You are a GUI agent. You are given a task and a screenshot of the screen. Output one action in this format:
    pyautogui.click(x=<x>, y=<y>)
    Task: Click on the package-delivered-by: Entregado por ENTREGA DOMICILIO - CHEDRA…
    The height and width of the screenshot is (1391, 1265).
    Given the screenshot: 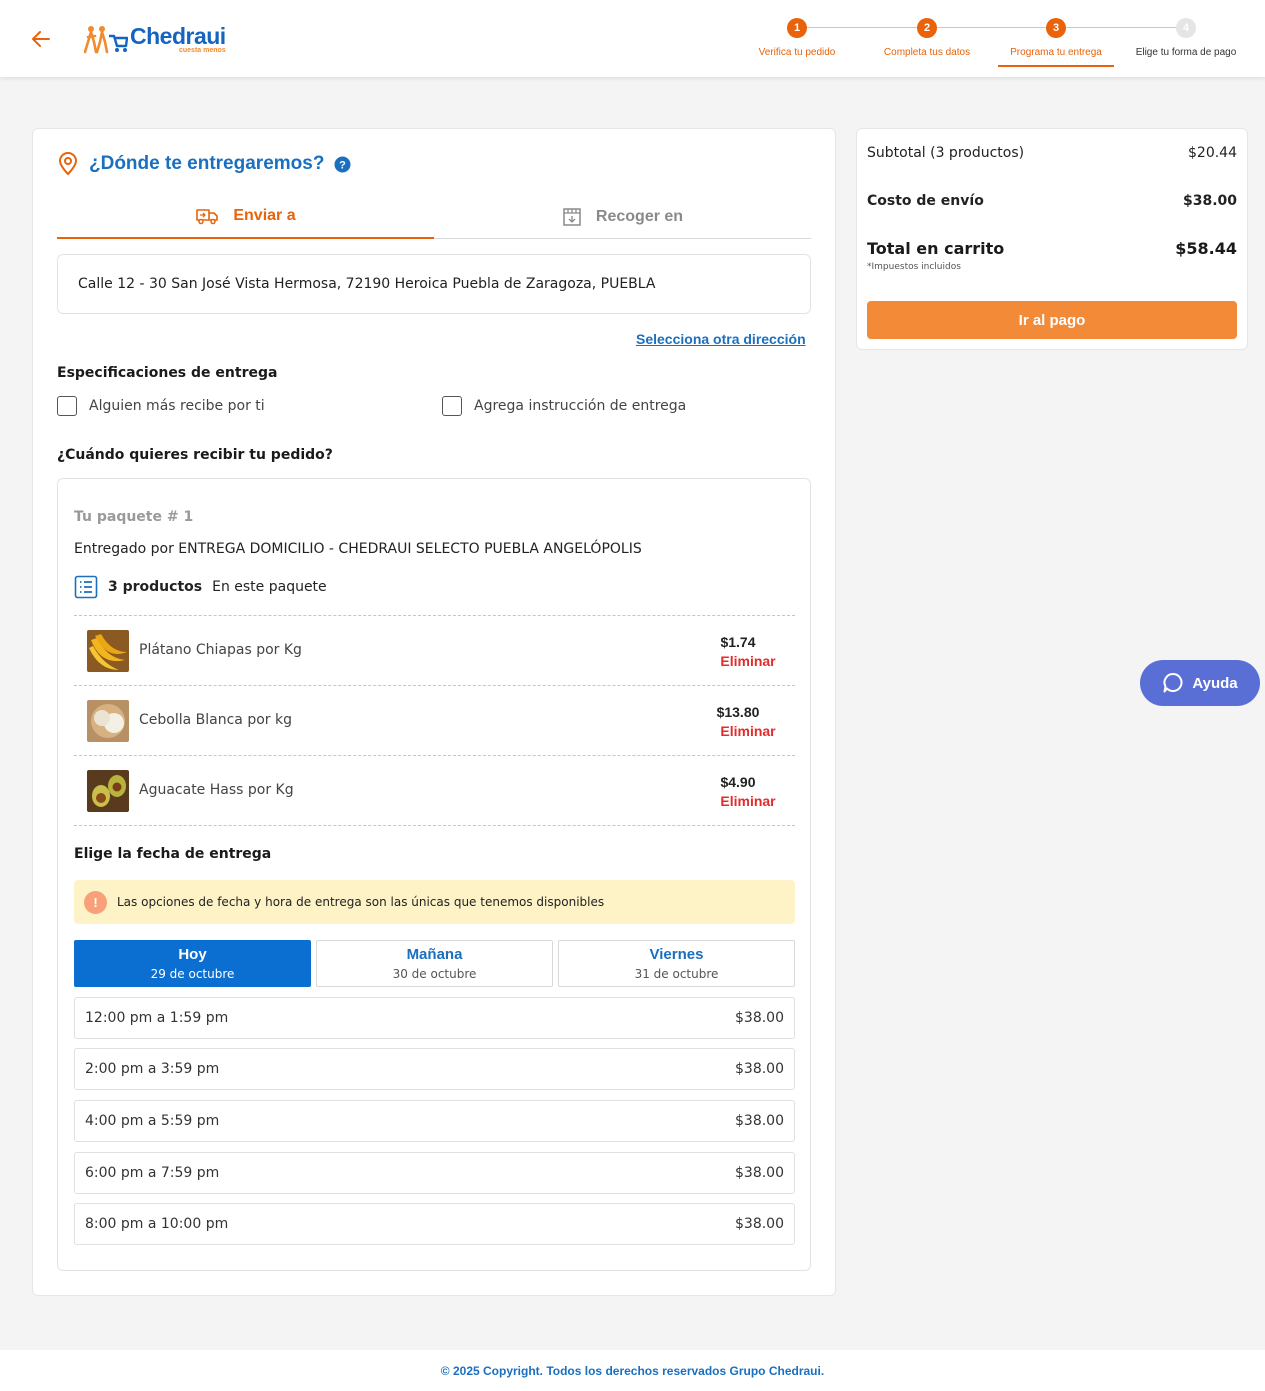 What is the action you would take?
    pyautogui.click(x=358, y=549)
    